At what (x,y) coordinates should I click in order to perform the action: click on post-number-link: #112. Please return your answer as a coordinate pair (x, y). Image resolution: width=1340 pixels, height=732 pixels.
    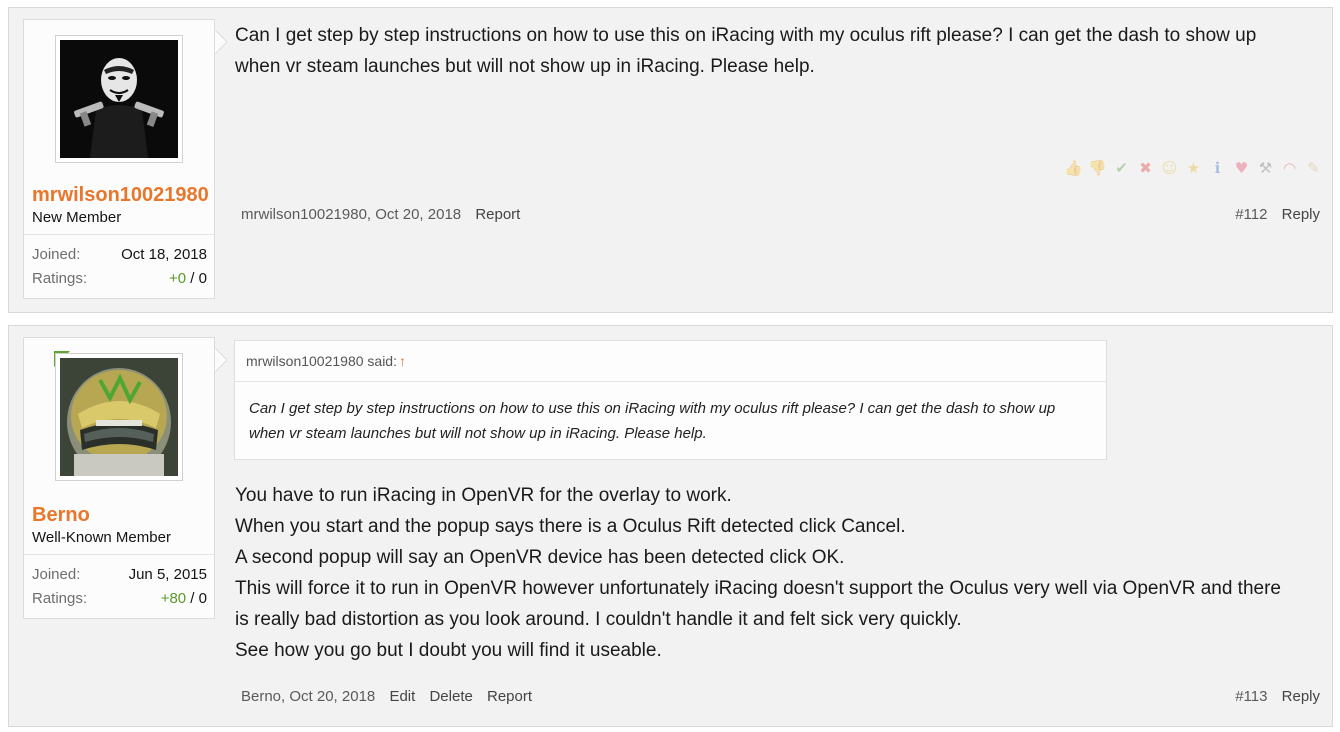
    Looking at the image, I should click on (1251, 214).